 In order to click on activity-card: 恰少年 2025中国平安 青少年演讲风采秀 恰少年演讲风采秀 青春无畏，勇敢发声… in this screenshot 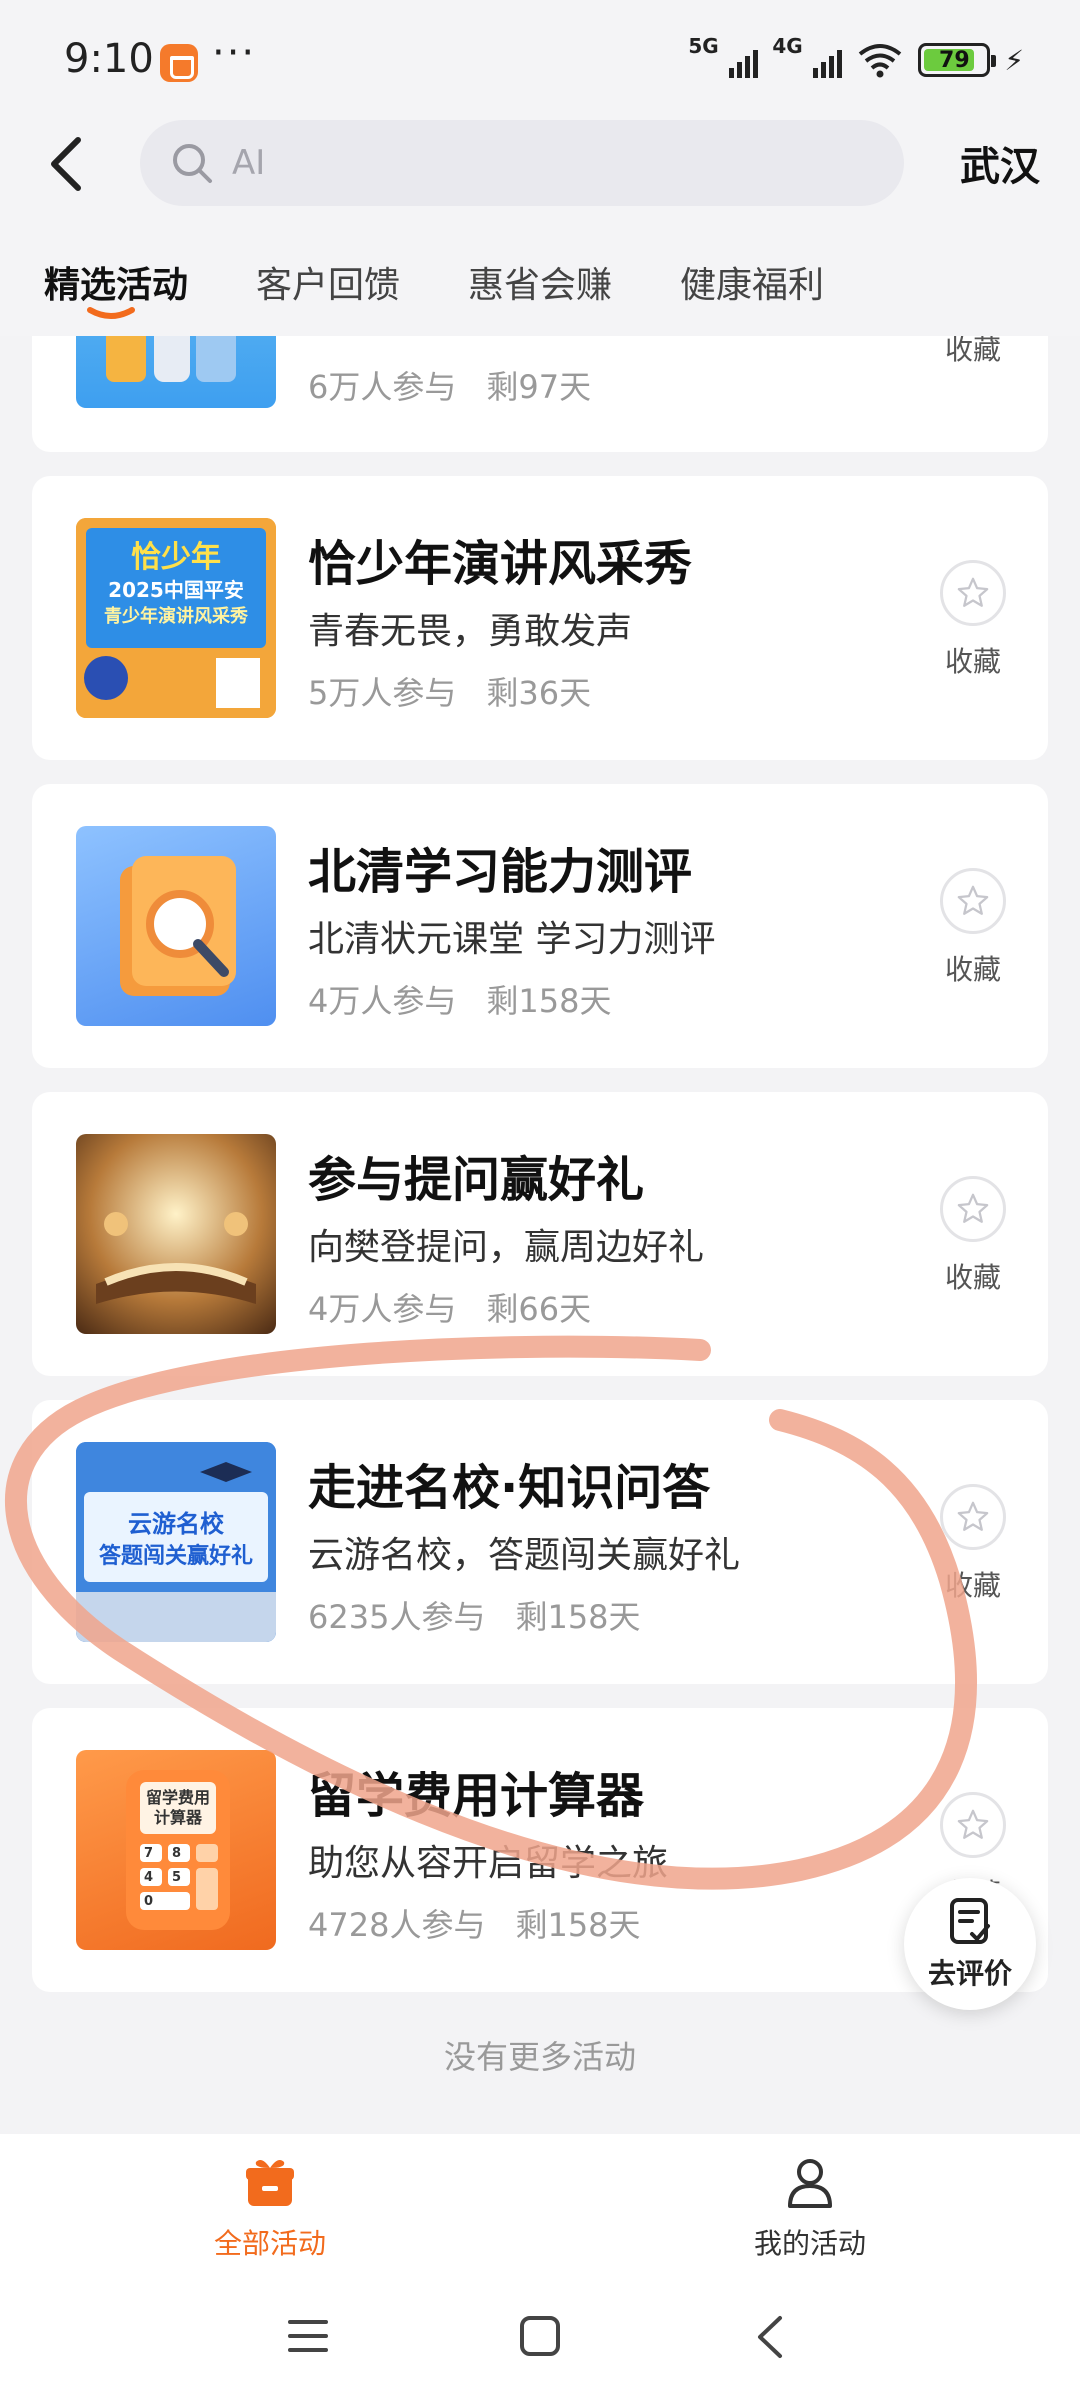, I will do `click(540, 618)`.